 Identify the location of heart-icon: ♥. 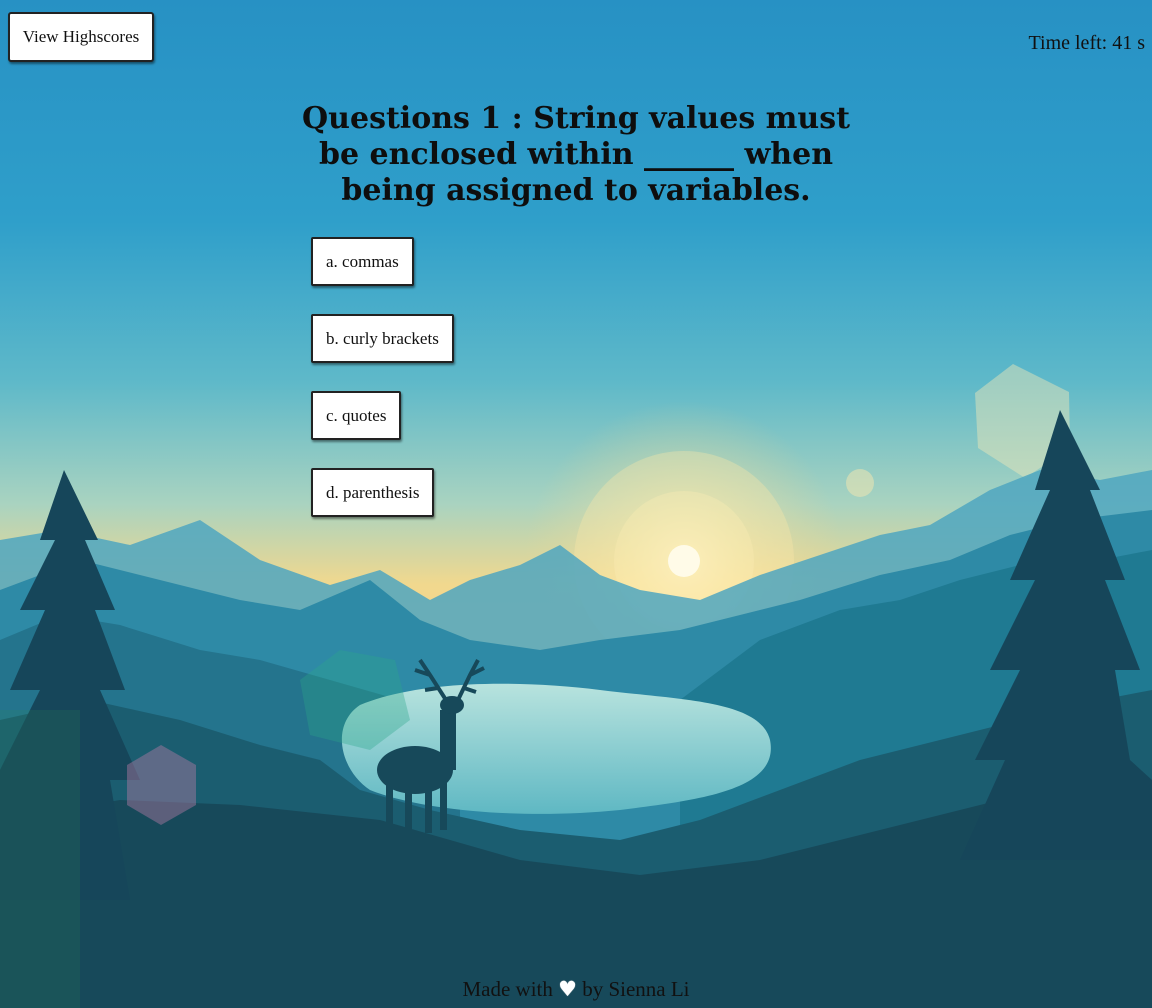
(567, 989).